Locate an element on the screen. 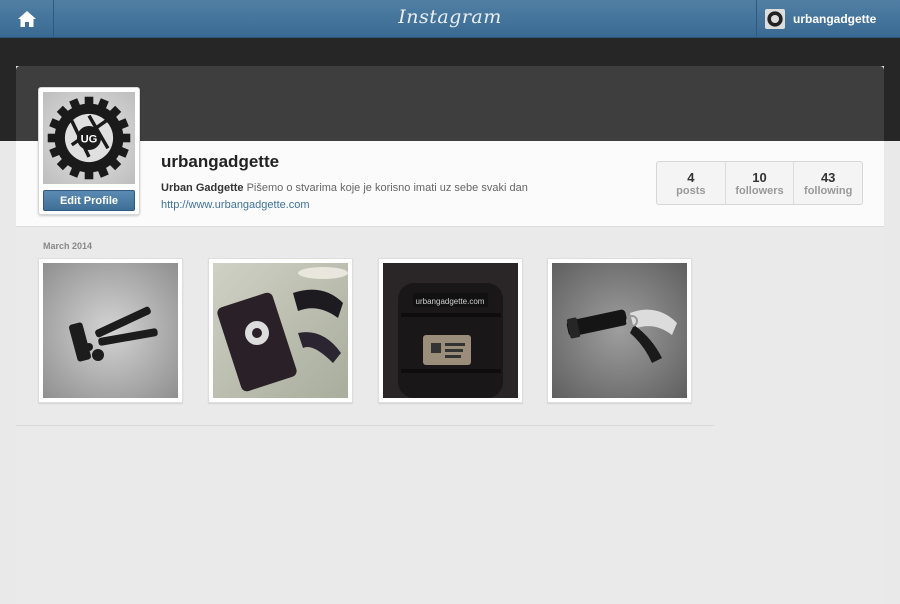 The width and height of the screenshot is (900, 604). stat-following-label: following is located at coordinates (828, 190).